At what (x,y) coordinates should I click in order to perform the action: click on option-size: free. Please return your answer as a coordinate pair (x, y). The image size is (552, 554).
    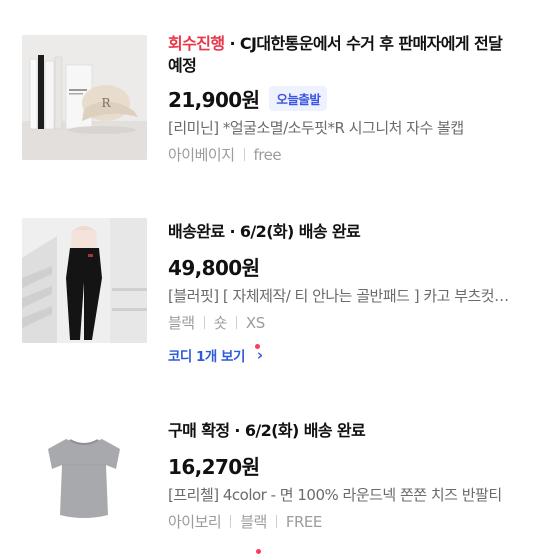
    Looking at the image, I should click on (267, 154).